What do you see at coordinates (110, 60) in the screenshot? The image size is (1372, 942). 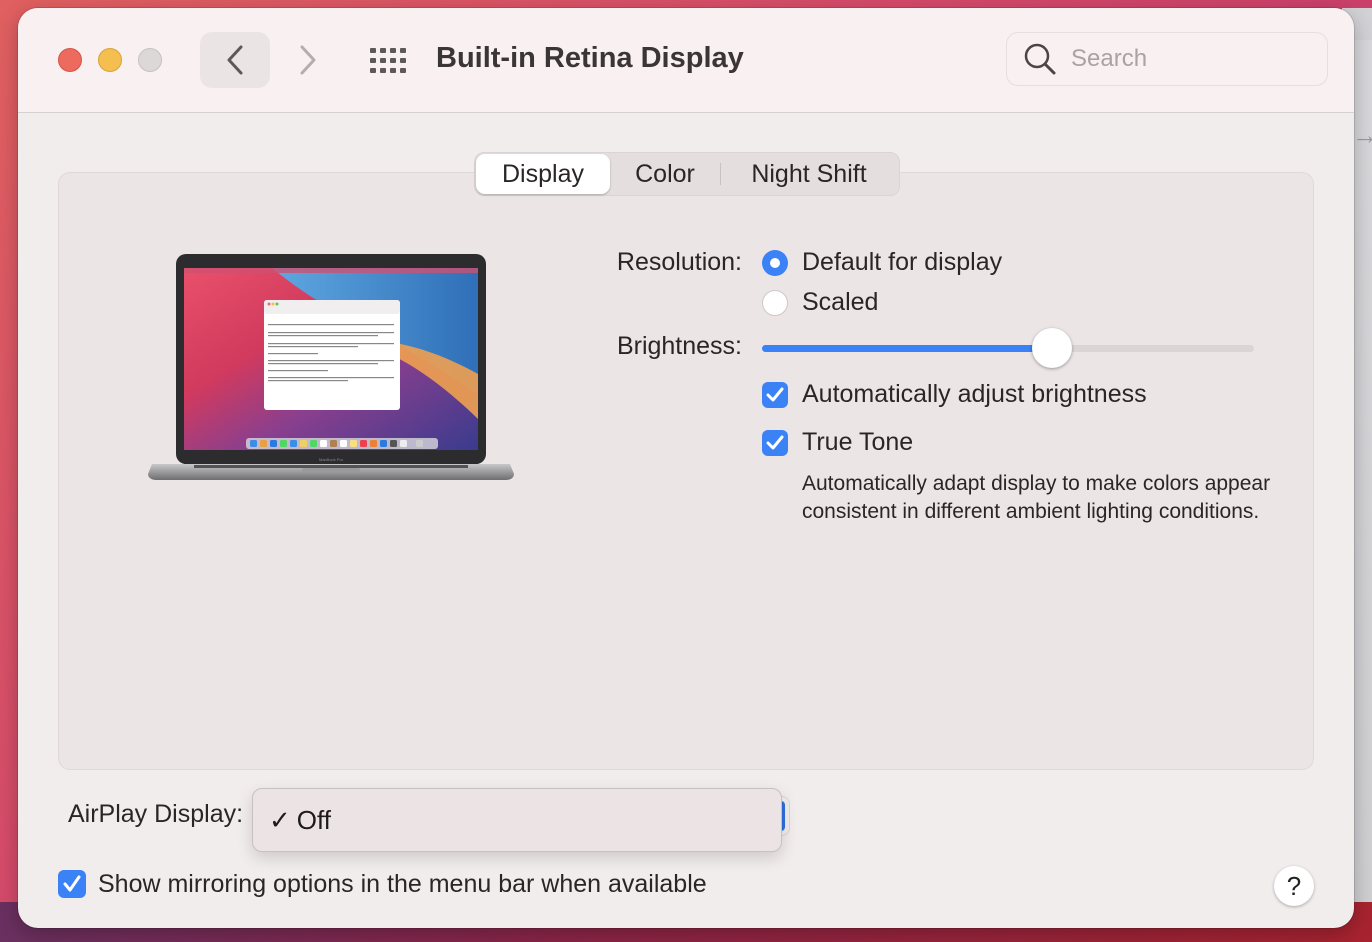 I see `minimize-button` at bounding box center [110, 60].